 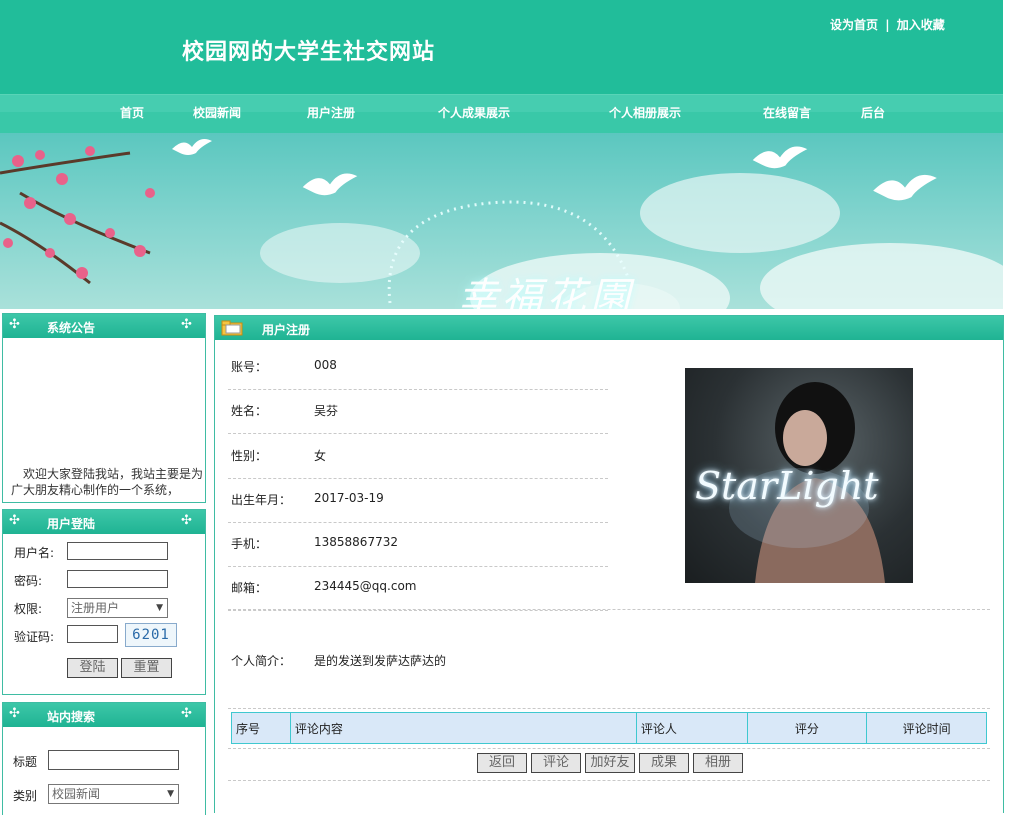 What do you see at coordinates (418, 544) in the screenshot?
I see `field-row-phone: 手机： 13858867732` at bounding box center [418, 544].